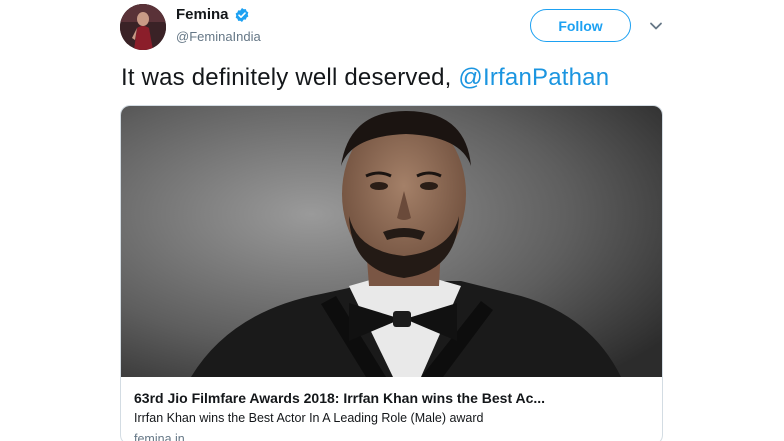  What do you see at coordinates (159, 436) in the screenshot?
I see `card-domain: femina.in` at bounding box center [159, 436].